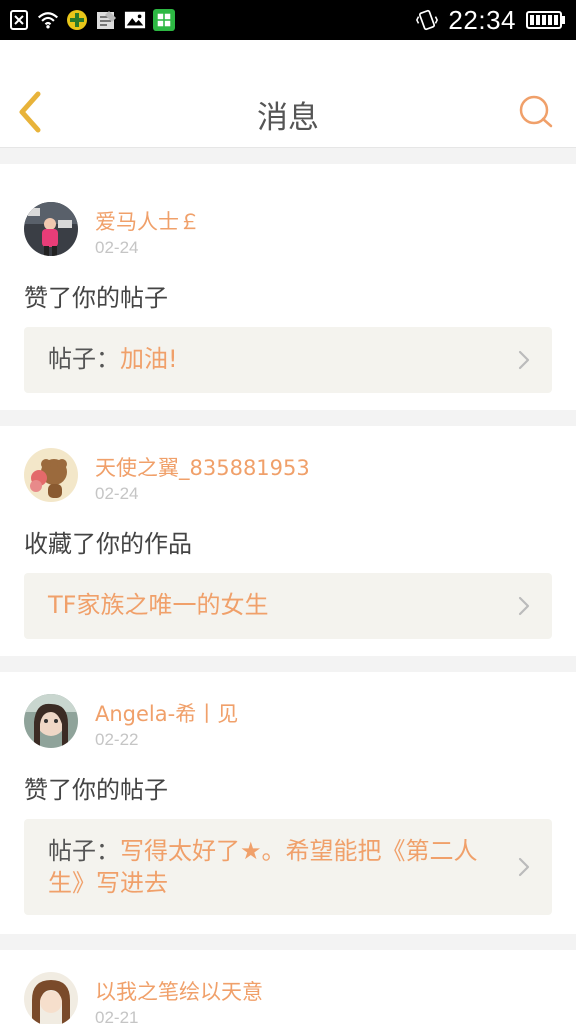  What do you see at coordinates (19, 20) in the screenshot?
I see `sim-card-icon` at bounding box center [19, 20].